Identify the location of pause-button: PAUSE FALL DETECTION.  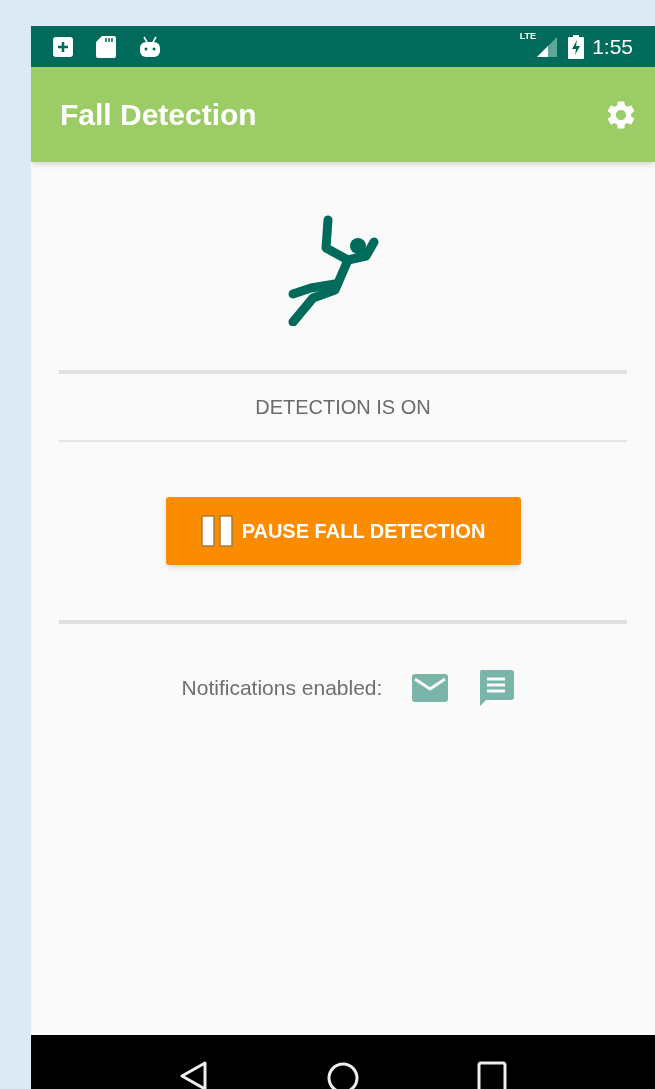
(343, 531).